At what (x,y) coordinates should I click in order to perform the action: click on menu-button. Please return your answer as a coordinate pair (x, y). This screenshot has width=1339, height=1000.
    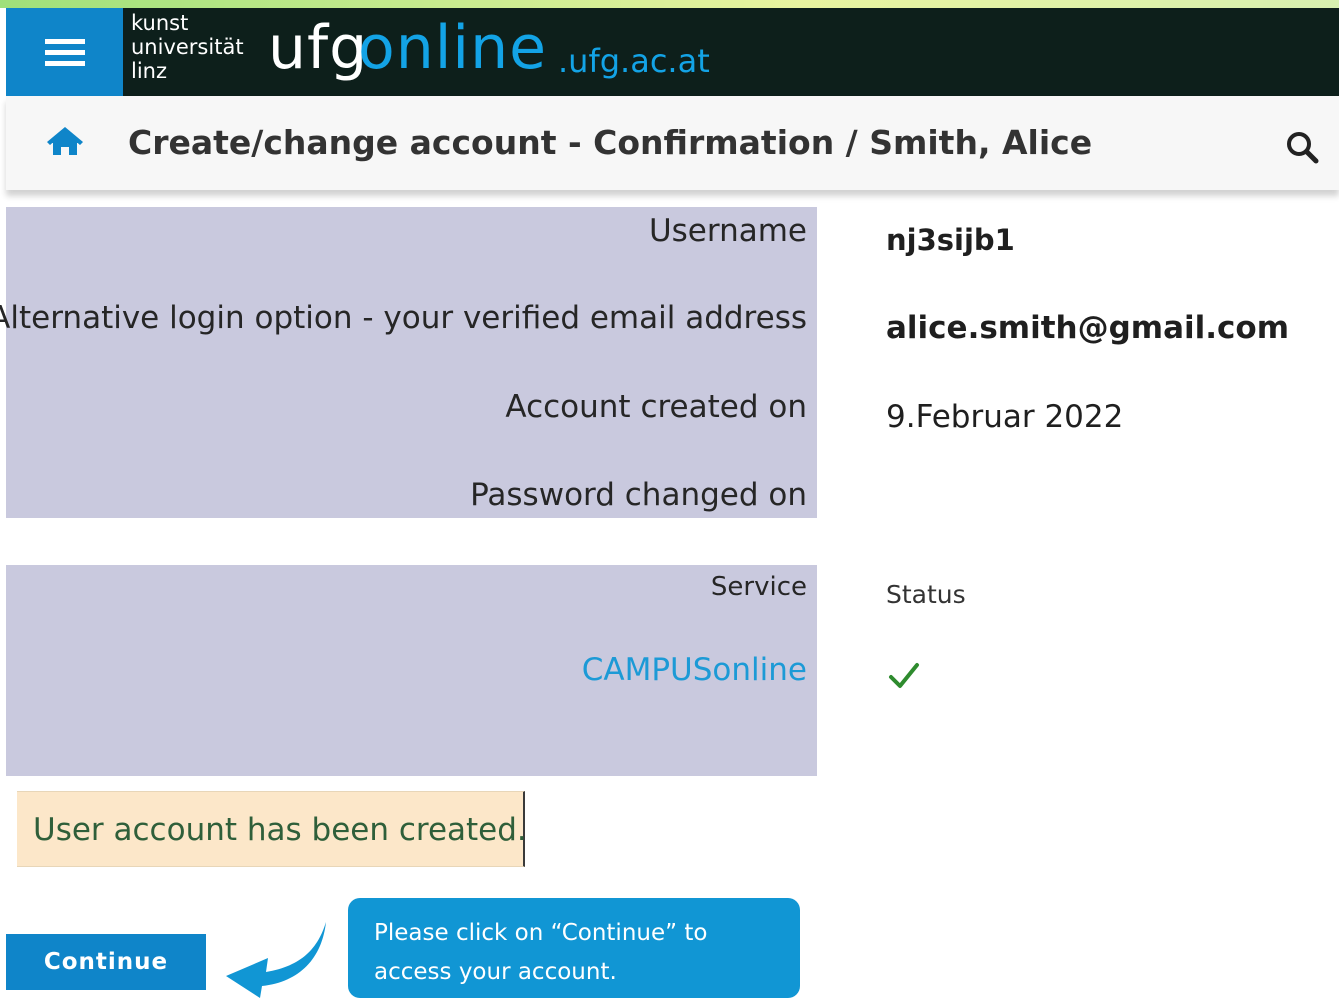
    Looking at the image, I should click on (64, 52).